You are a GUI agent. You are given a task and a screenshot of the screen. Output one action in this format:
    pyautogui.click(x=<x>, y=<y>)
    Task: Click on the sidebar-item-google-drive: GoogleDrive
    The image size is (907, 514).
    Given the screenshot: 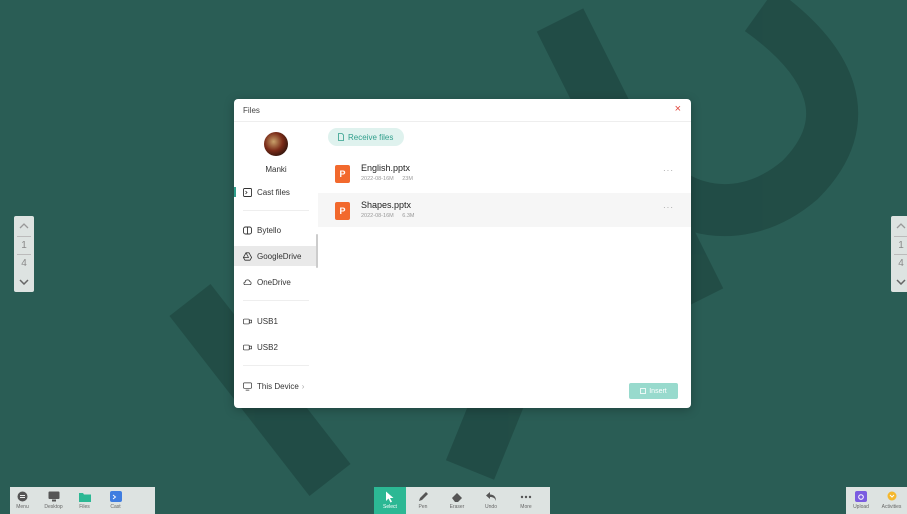 What is the action you would take?
    pyautogui.click(x=276, y=256)
    